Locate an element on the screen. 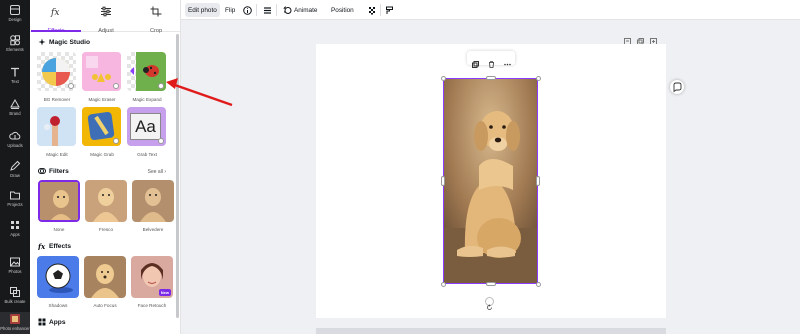 The width and height of the screenshot is (800, 334). add-page-icon is located at coordinates (653, 38).